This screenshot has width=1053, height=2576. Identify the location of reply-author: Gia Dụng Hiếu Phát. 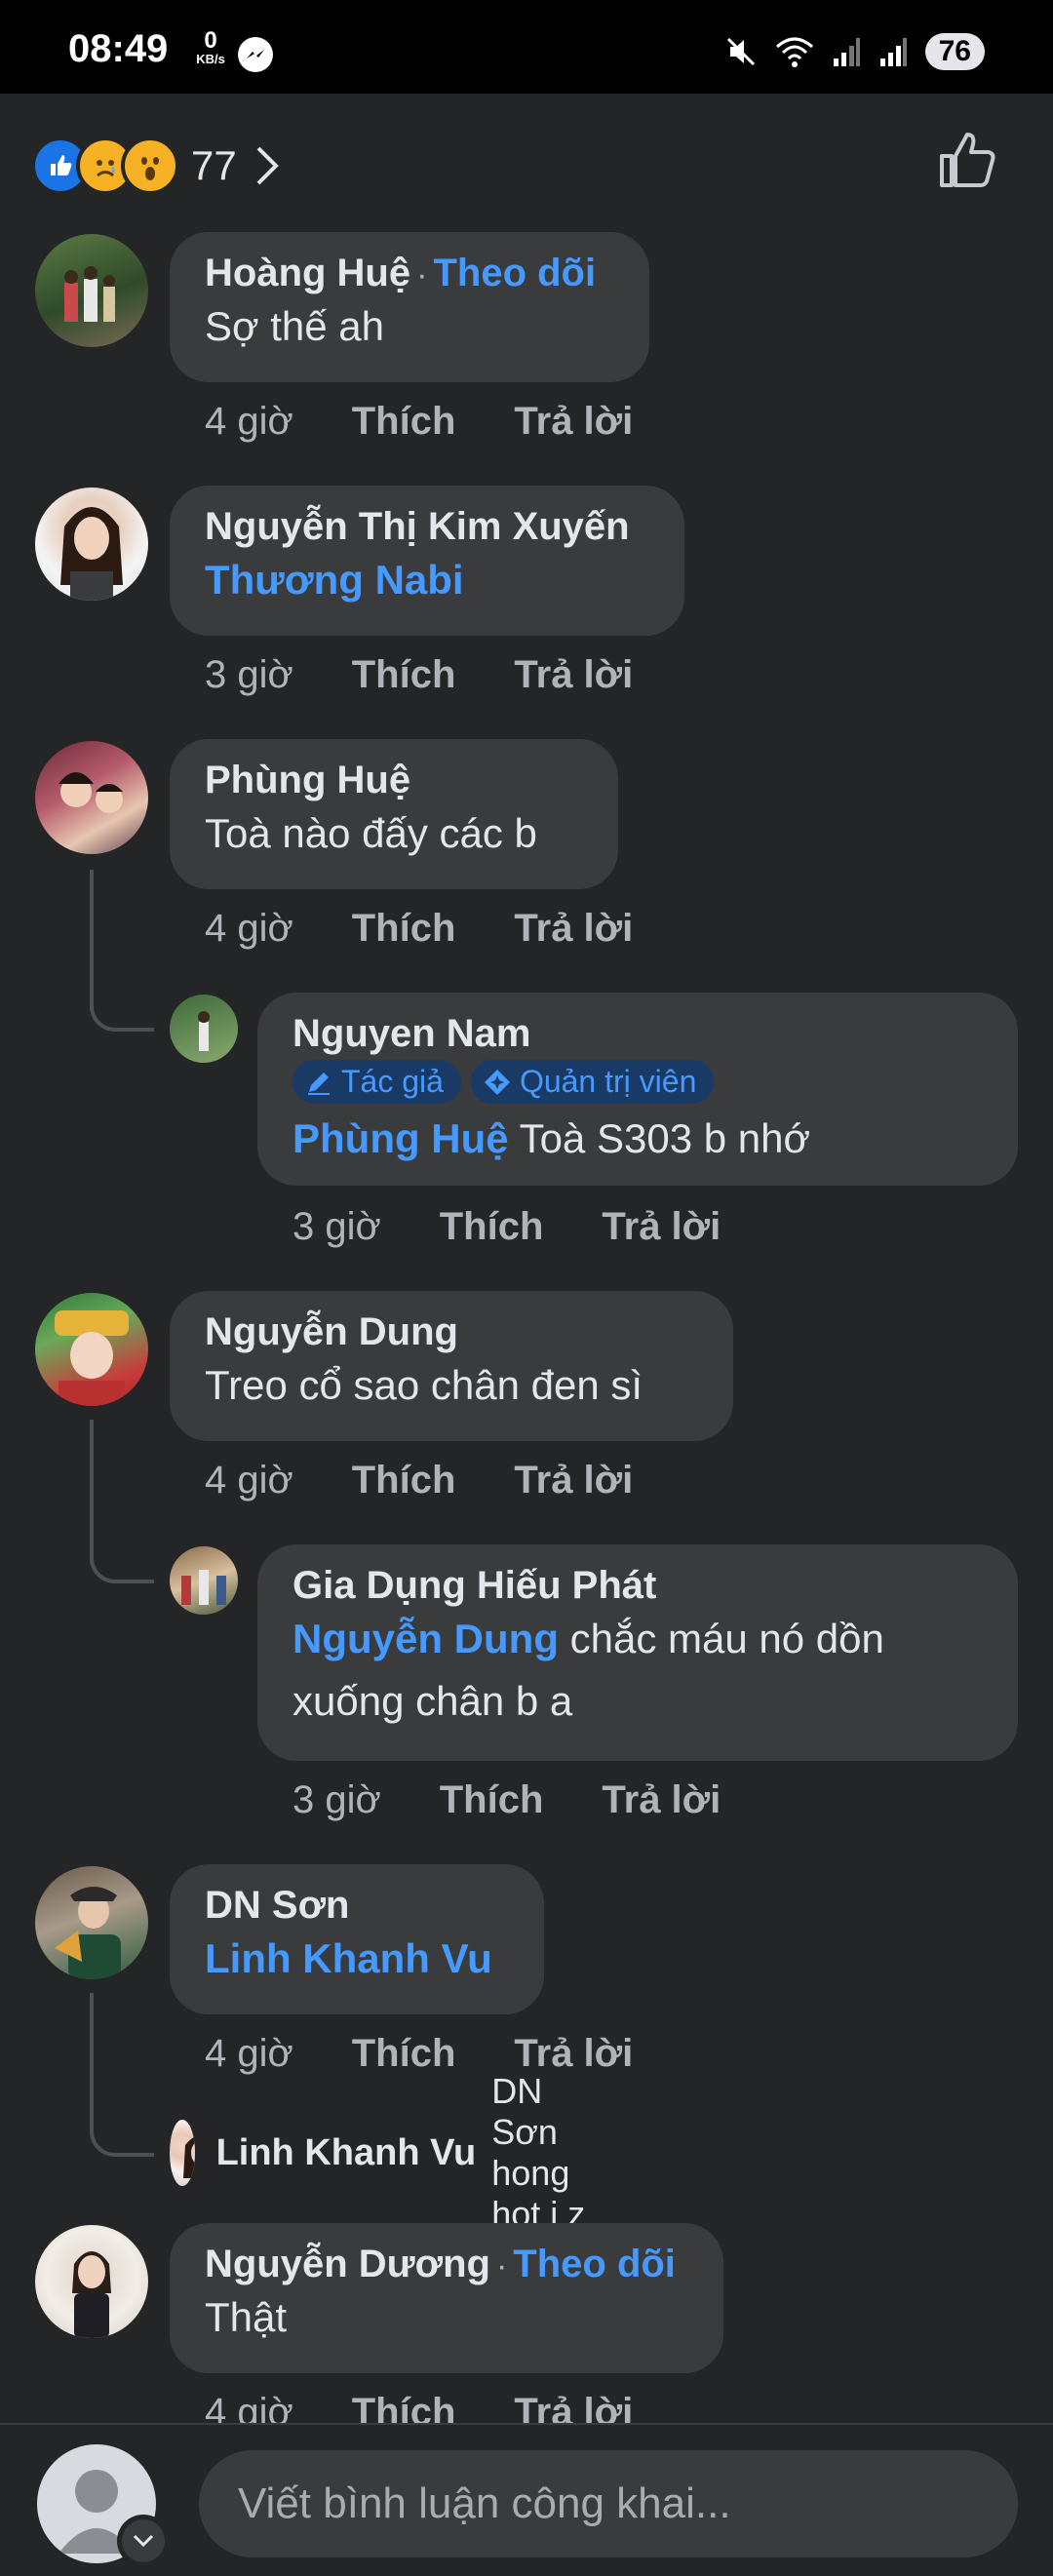
(637, 1586).